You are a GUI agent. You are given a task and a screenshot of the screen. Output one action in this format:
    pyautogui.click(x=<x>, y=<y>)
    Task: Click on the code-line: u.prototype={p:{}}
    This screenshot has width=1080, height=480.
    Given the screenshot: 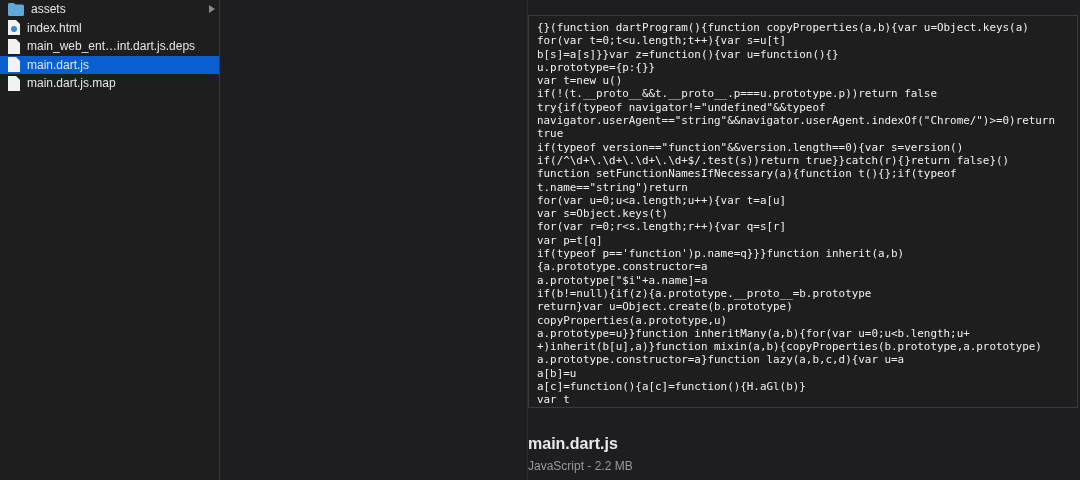 What is the action you would take?
    pyautogui.click(x=597, y=67)
    